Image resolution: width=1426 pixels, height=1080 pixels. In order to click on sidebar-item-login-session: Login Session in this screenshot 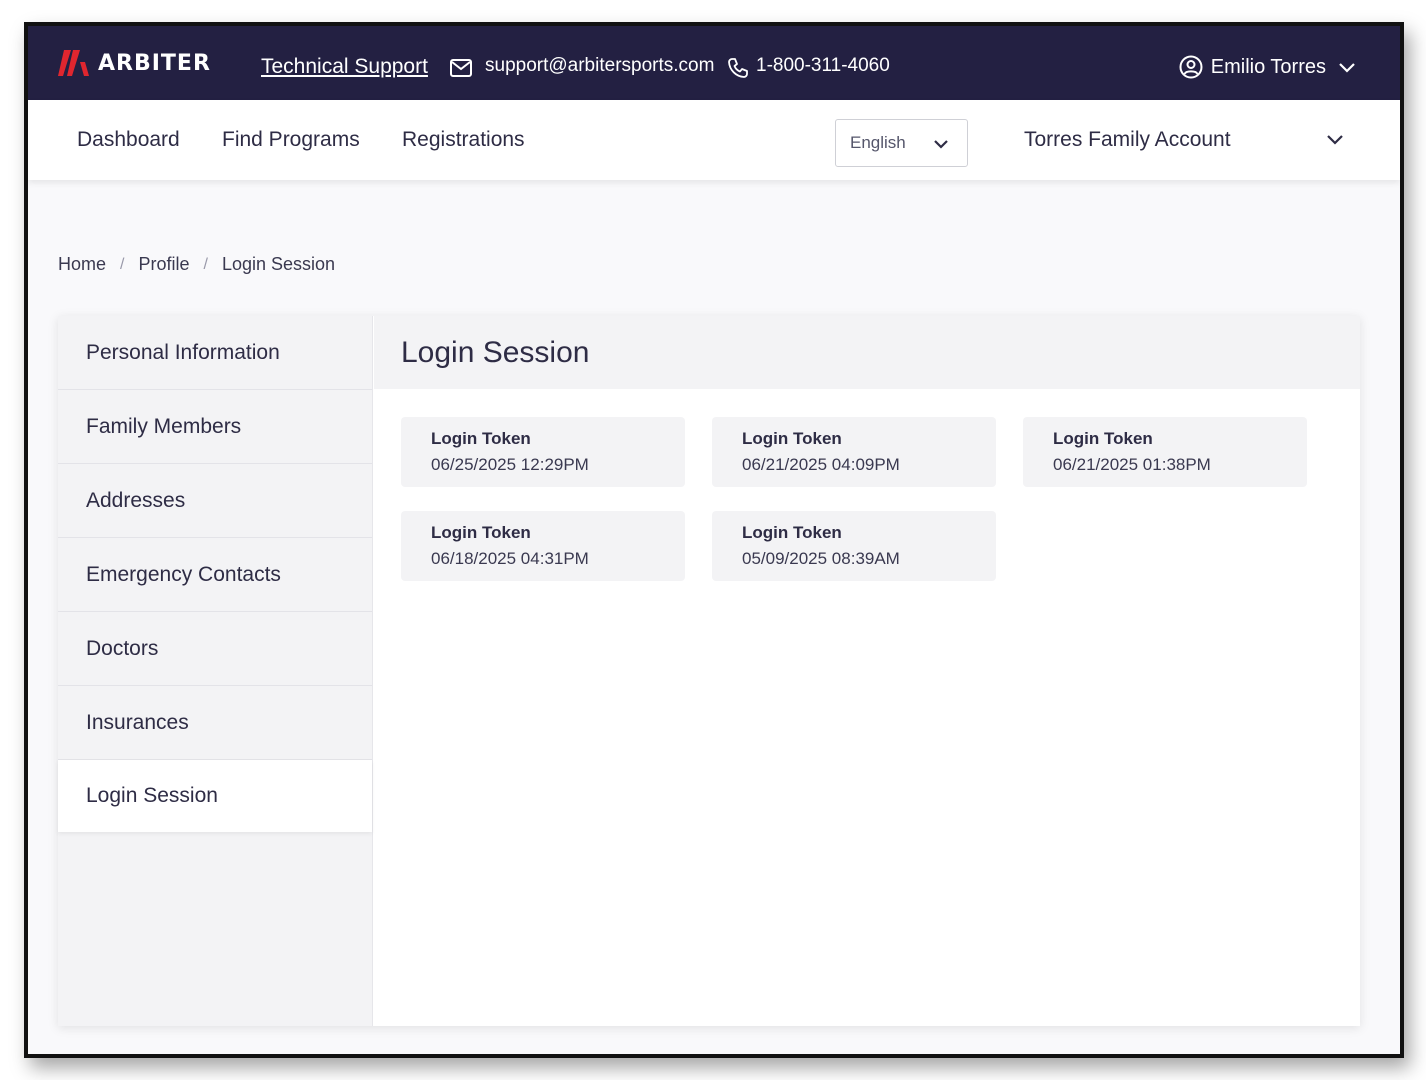, I will do `click(215, 796)`.